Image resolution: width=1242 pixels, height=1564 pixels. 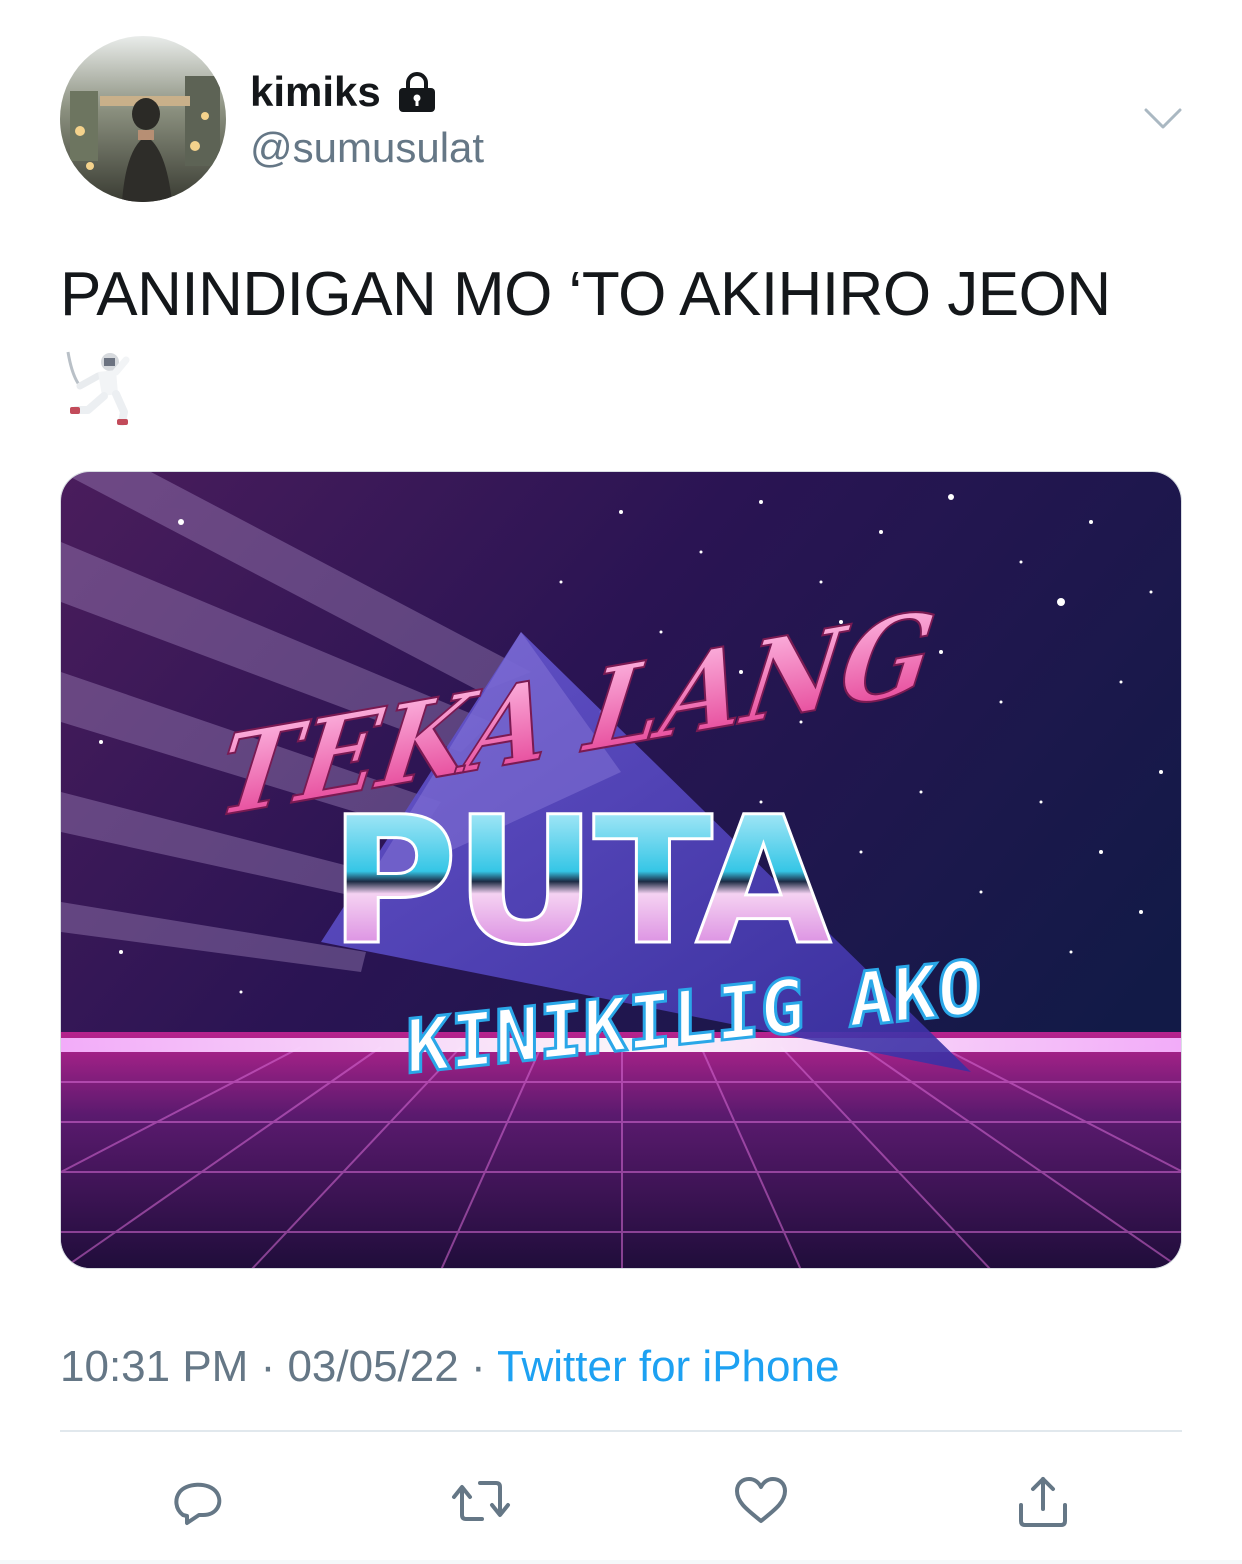 What do you see at coordinates (668, 1366) in the screenshot?
I see `tweet-source-link: Twitter for iPhone` at bounding box center [668, 1366].